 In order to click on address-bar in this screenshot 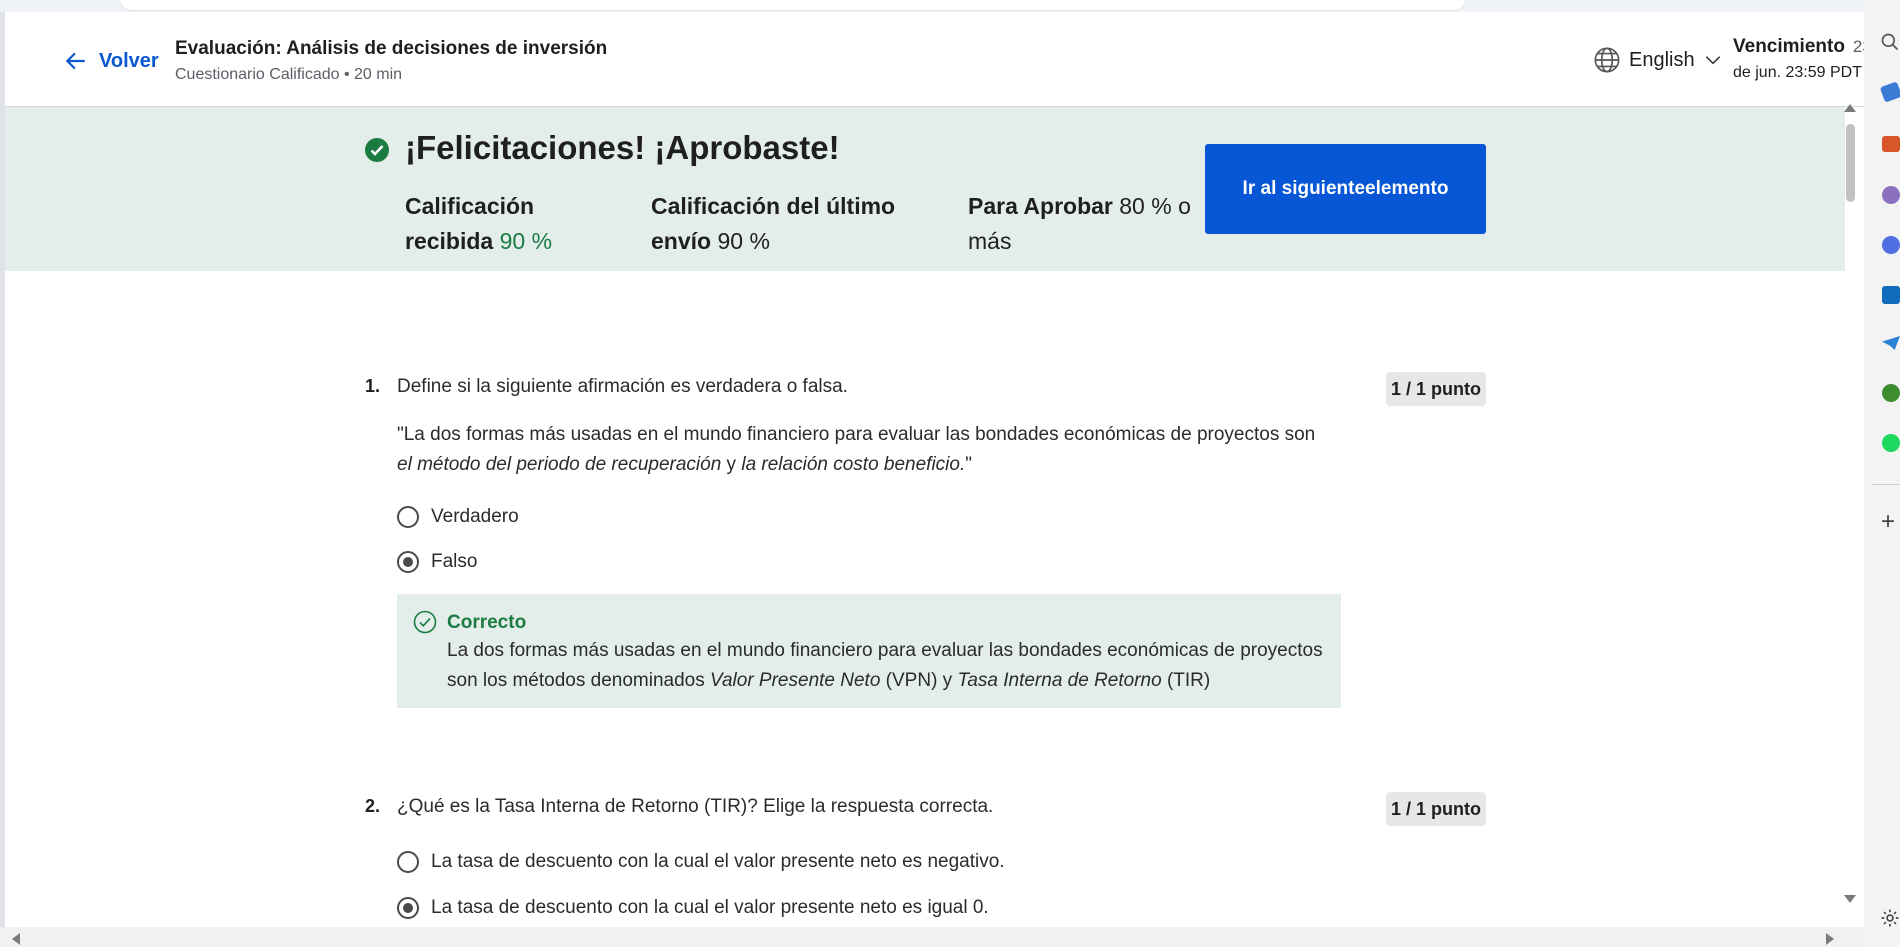, I will do `click(792, 5)`.